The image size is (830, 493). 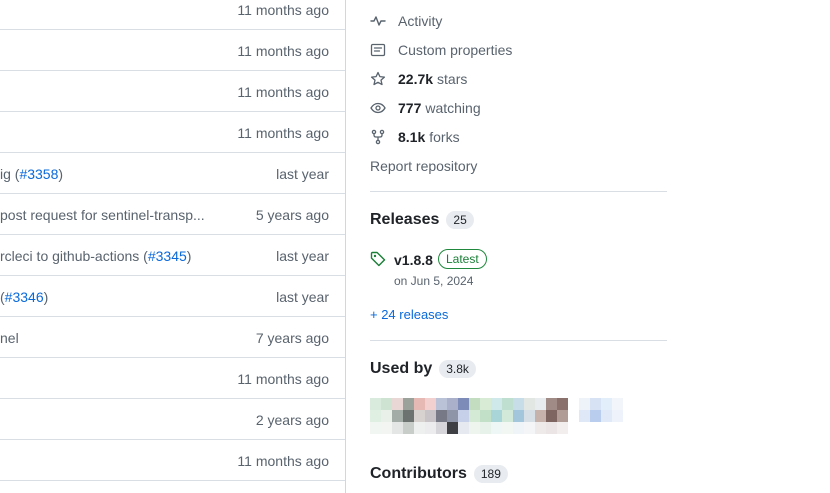 What do you see at coordinates (455, 50) in the screenshot?
I see `custom-properties-label: Custom properties` at bounding box center [455, 50].